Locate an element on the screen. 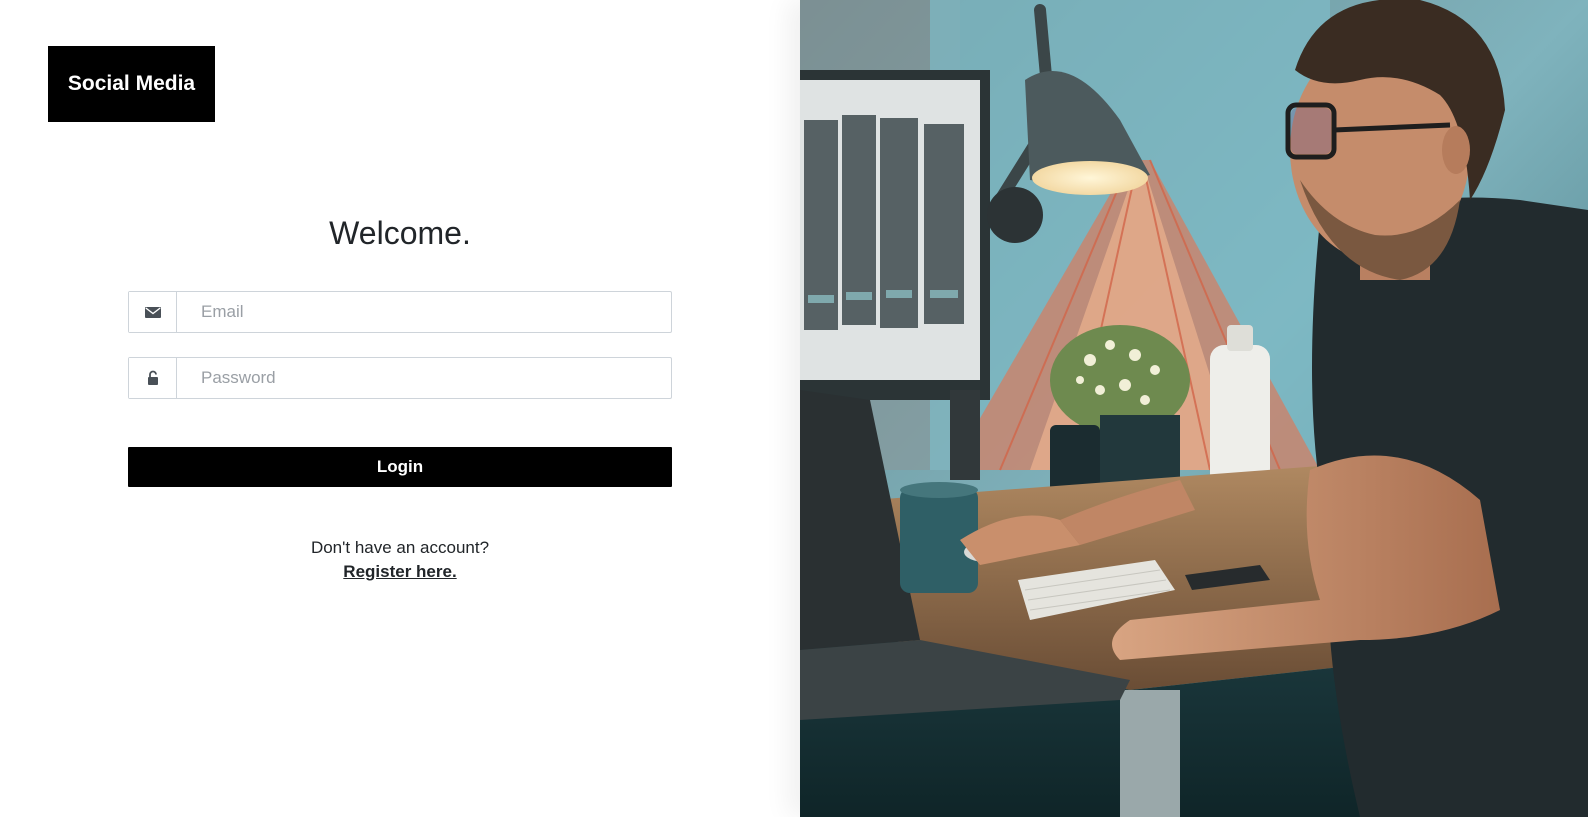 The image size is (1588, 817). lock-icon is located at coordinates (153, 378).